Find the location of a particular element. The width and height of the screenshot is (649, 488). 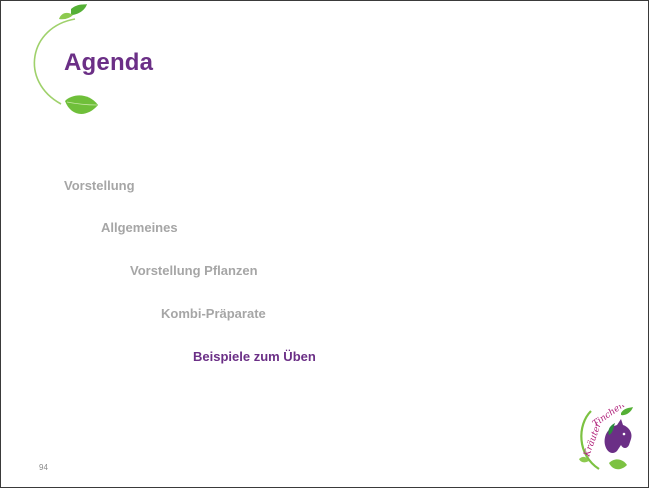

agenda-item-beispiele-zum-ueben: Beispiele zum Üben is located at coordinates (254, 356).